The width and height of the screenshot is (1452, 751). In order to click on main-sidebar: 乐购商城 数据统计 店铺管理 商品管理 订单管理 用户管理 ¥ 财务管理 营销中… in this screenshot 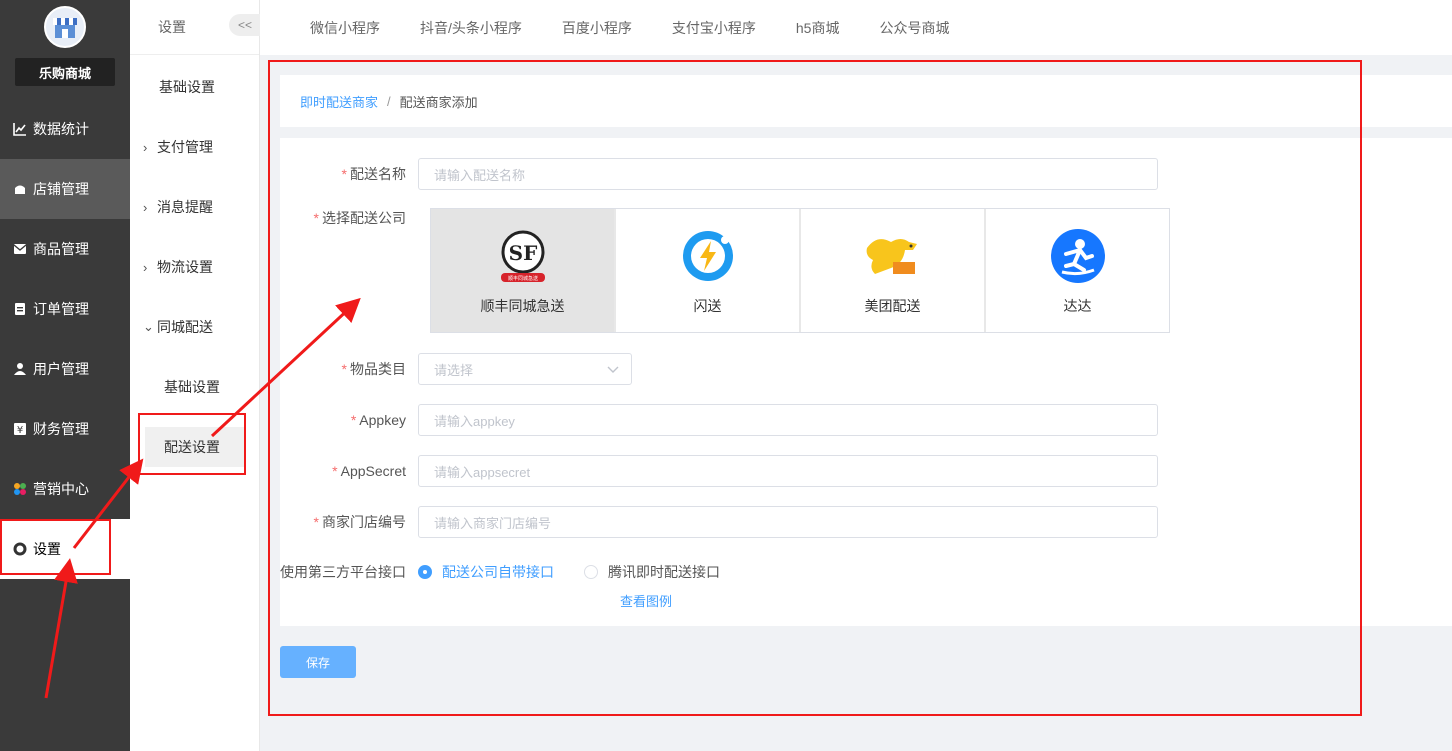, I will do `click(65, 375)`.